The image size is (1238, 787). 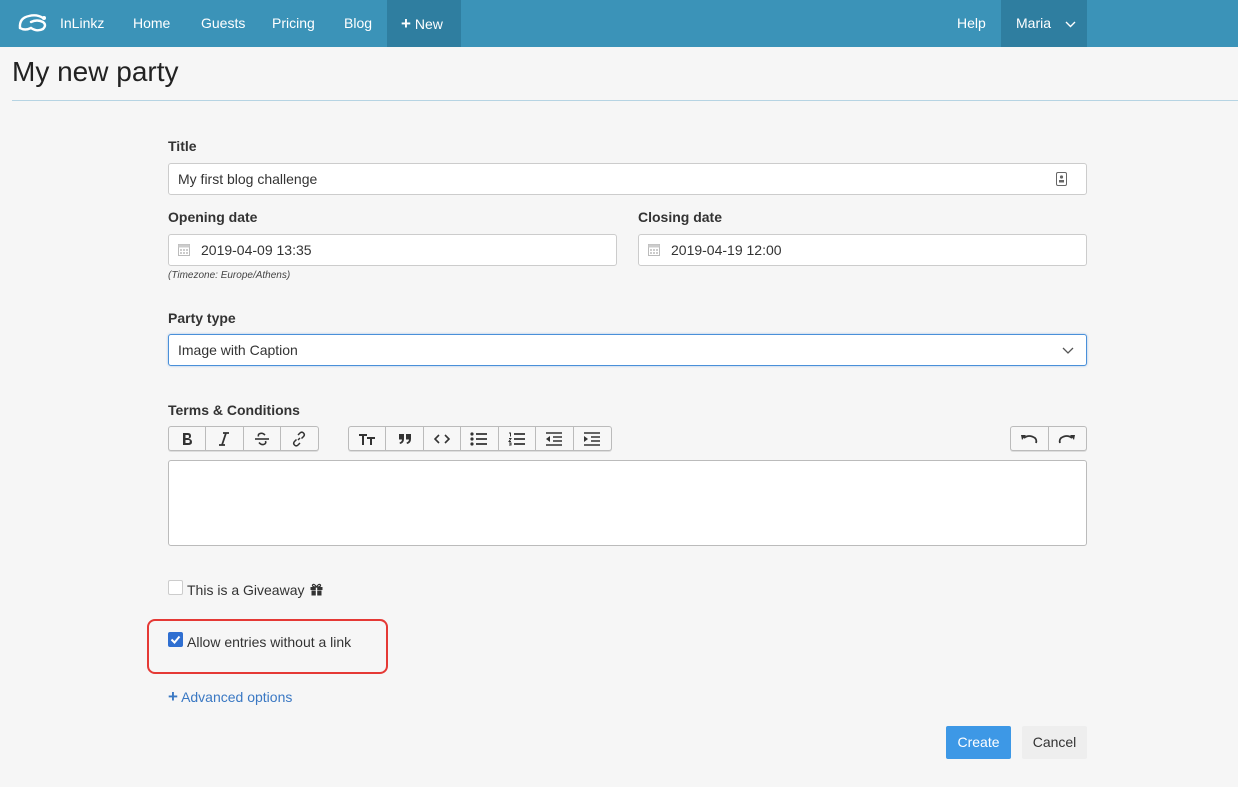 I want to click on nav-brand: InLinkz, so click(x=82, y=23).